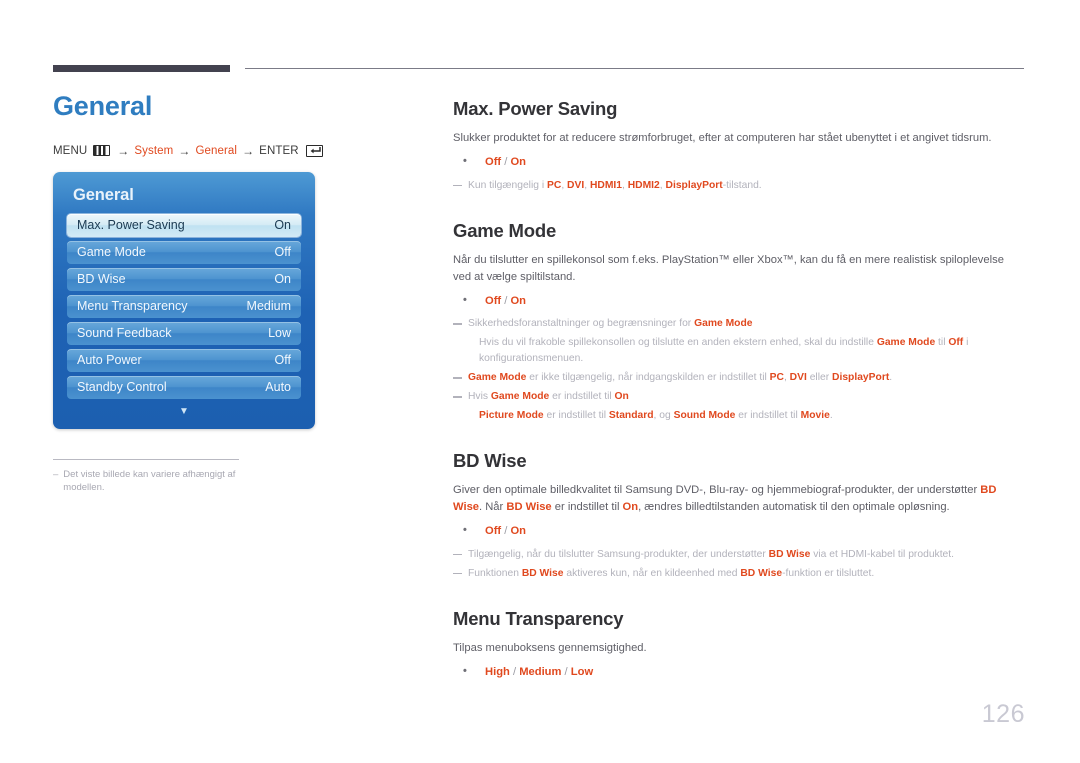 The image size is (1080, 763). Describe the element at coordinates (184, 279) in the screenshot. I see `osd-menu-item: BD Wise On` at that location.